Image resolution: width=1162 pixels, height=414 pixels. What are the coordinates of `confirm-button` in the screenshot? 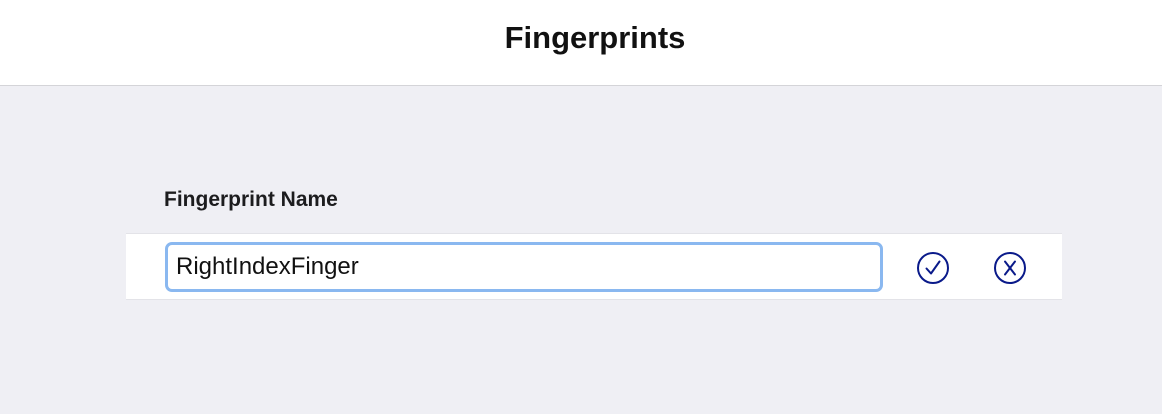 It's located at (933, 268).